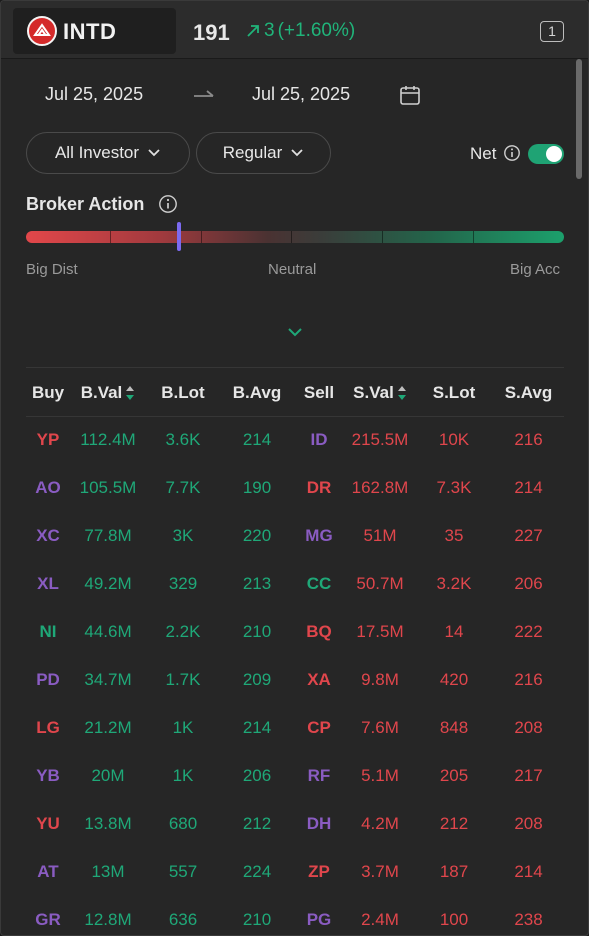 The height and width of the screenshot is (936, 589). What do you see at coordinates (295, 237) in the screenshot?
I see `broker-action-gauge` at bounding box center [295, 237].